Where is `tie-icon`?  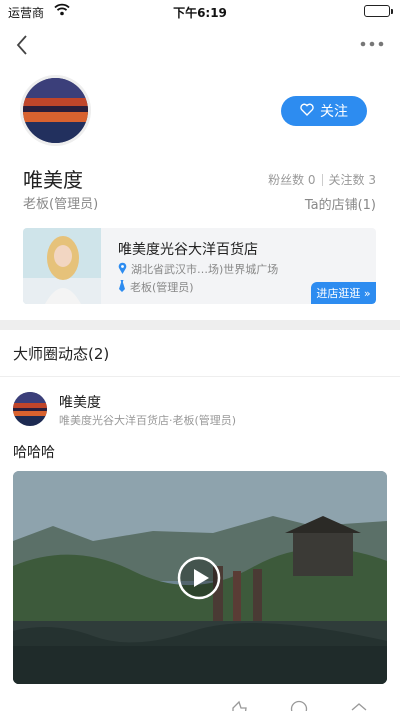 tie-icon is located at coordinates (122, 287).